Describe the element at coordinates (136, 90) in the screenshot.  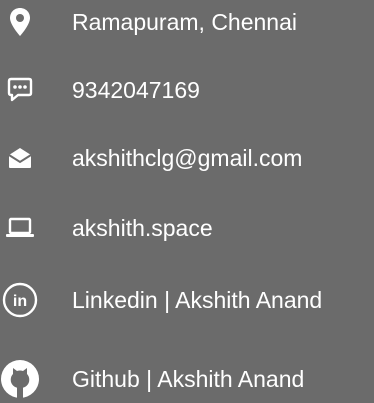
I see `phone-link: 9342047169` at that location.